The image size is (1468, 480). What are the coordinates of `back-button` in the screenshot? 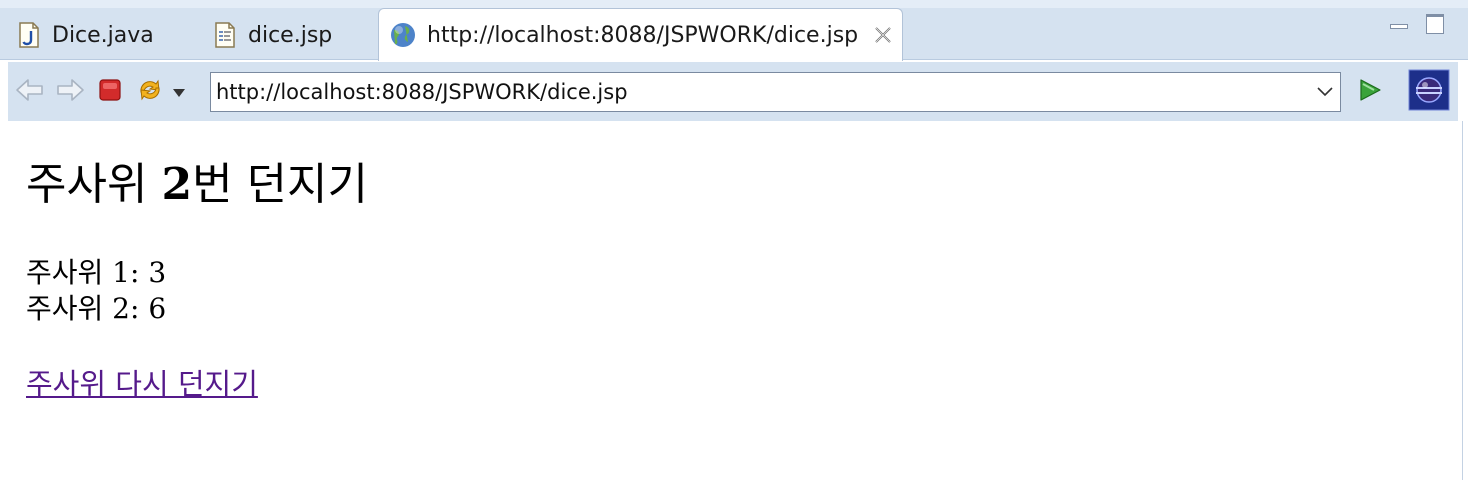 It's located at (30, 92).